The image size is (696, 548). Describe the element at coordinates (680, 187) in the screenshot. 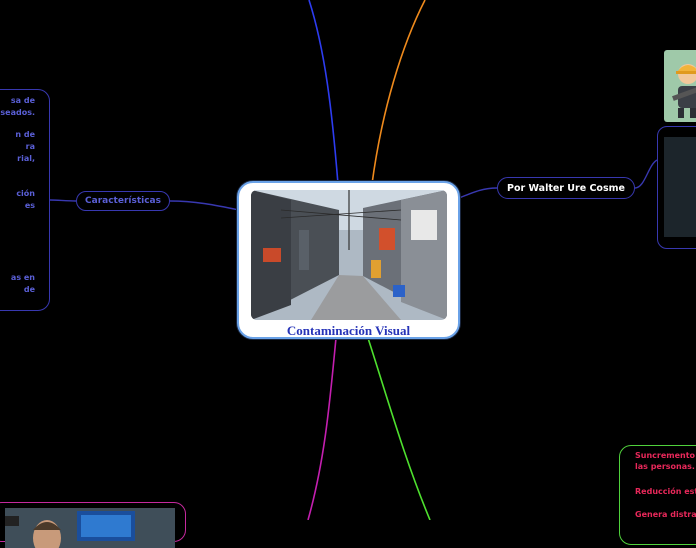

I see `dark-thumbnail-icon` at that location.